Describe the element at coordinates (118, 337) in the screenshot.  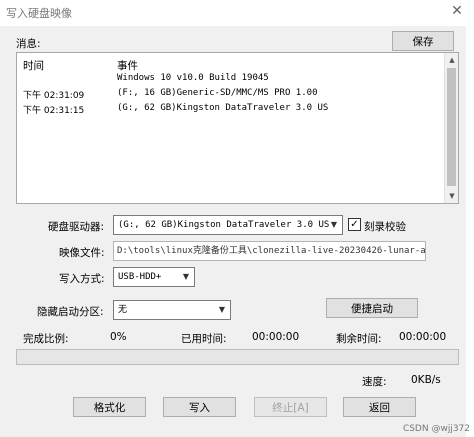
I see `complete-value: 0%` at that location.